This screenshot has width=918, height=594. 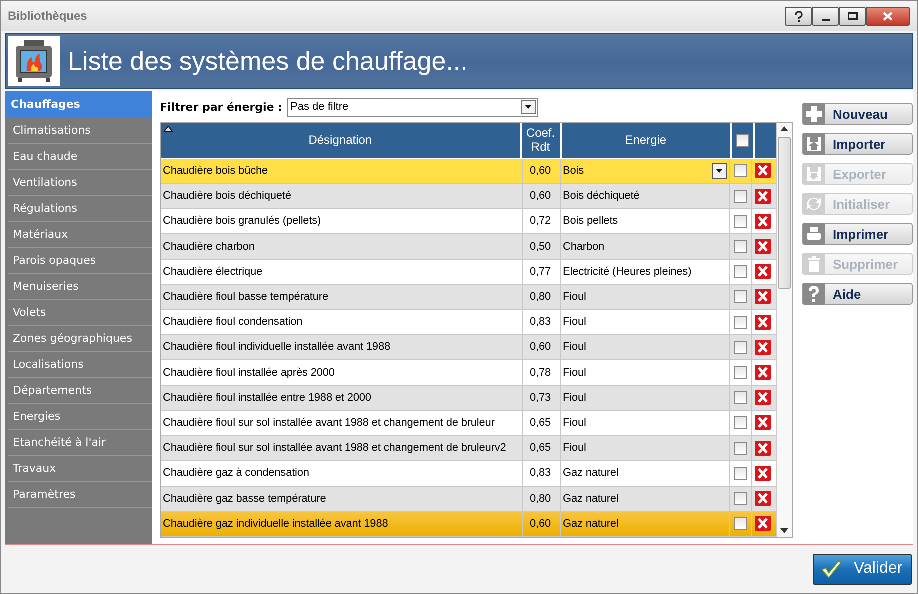 I want to click on sidebar-item: Chauffages, so click(x=78, y=105).